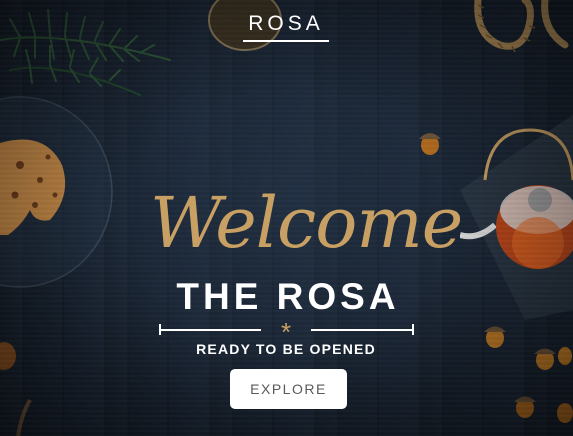 The image size is (573, 436). Describe the element at coordinates (288, 296) in the screenshot. I see `hero-title: THE ROSA` at that location.